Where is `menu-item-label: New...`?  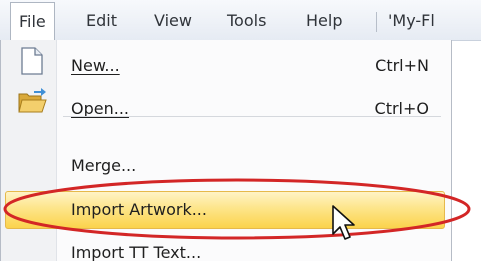 menu-item-label: New... is located at coordinates (95, 65).